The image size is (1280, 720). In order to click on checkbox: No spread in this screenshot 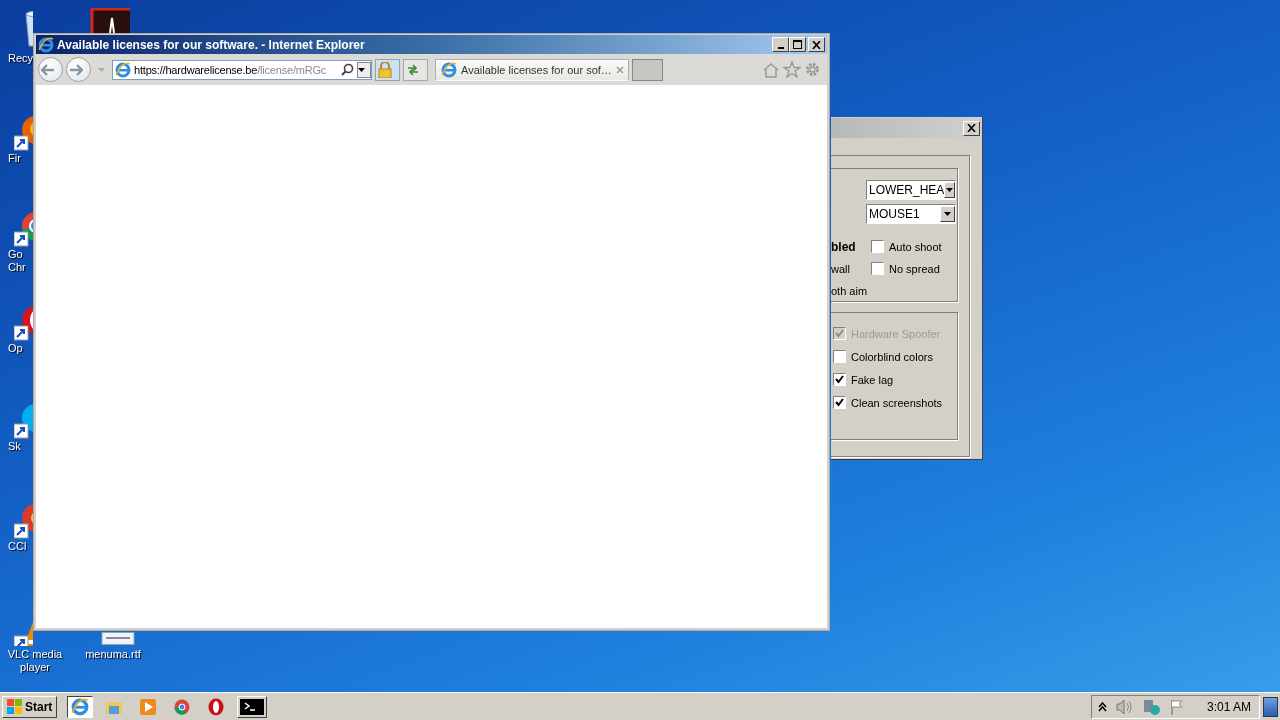, I will do `click(905, 268)`.